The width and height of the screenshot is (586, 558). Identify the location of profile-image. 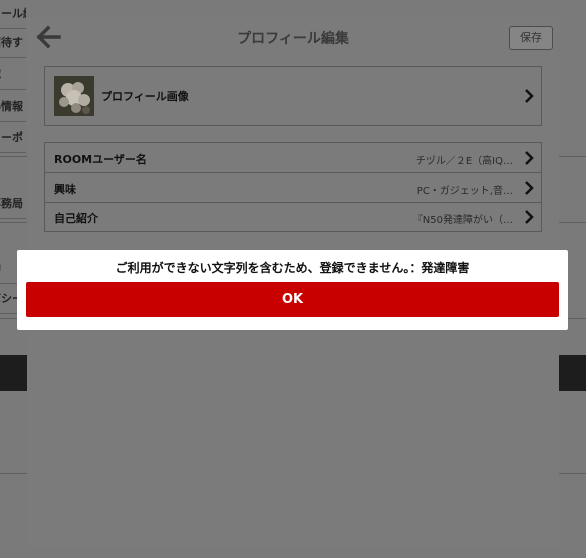
(74, 96).